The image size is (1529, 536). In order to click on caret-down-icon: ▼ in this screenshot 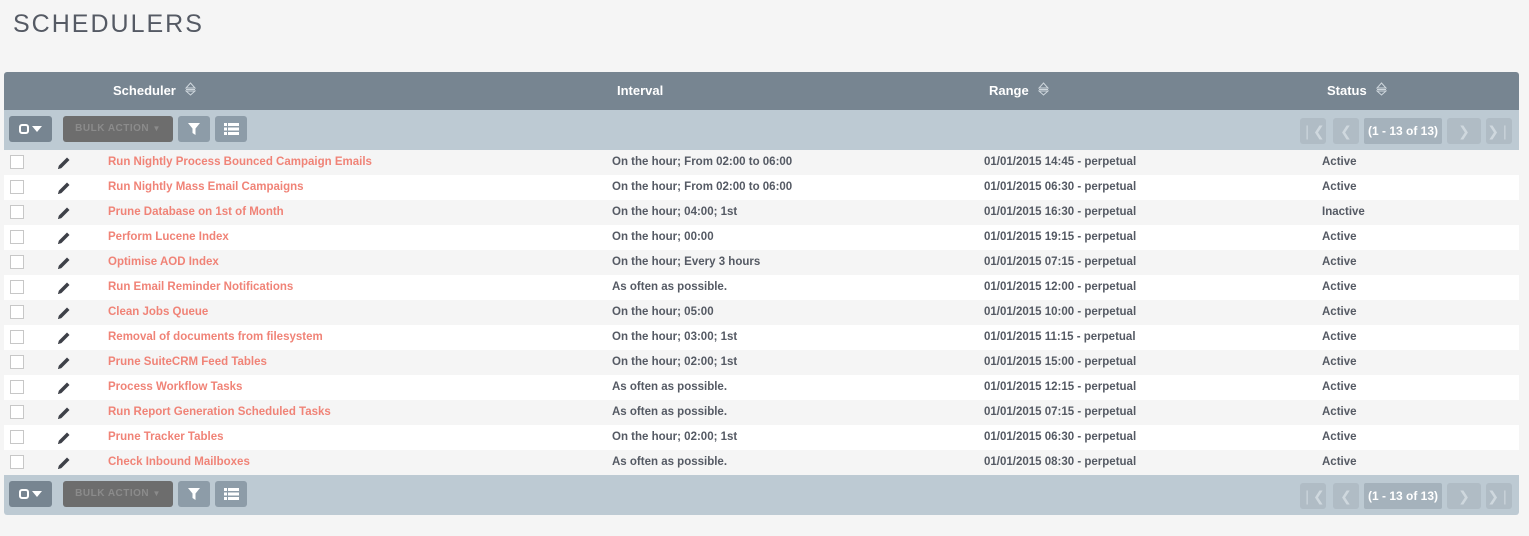, I will do `click(156, 128)`.